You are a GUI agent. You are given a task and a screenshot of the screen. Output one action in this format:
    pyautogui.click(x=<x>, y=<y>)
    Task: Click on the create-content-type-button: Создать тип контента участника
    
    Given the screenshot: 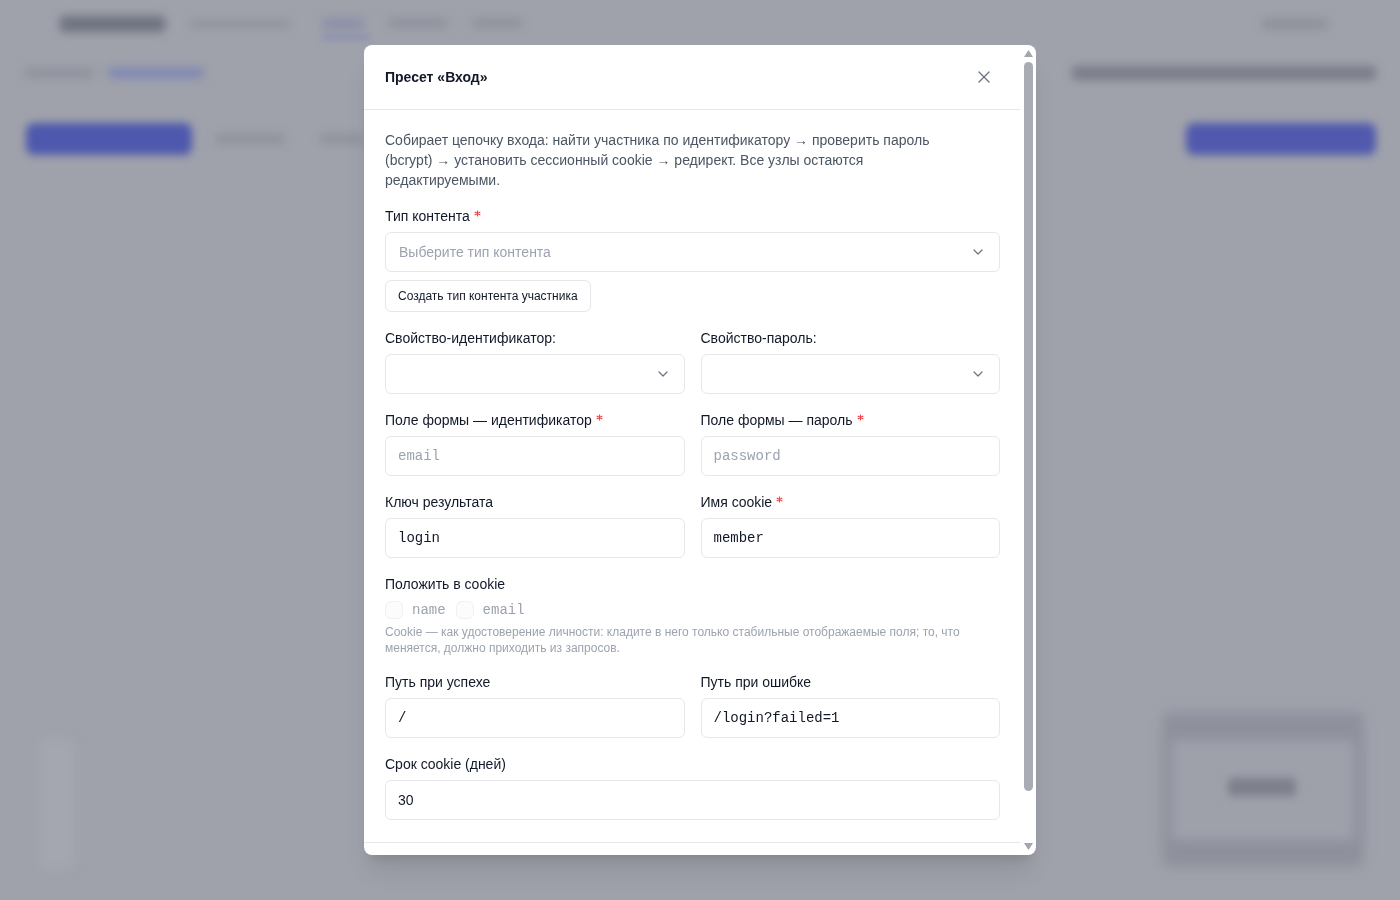 What is the action you would take?
    pyautogui.click(x=488, y=296)
    